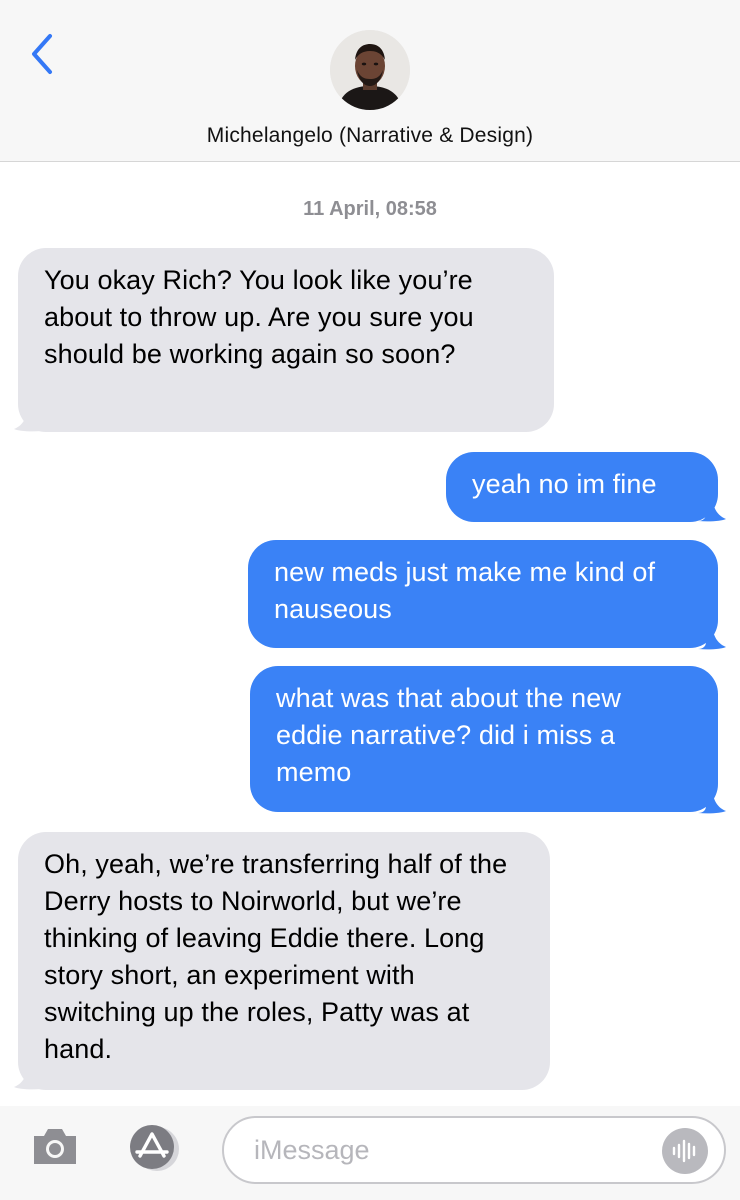 Image resolution: width=740 pixels, height=1200 pixels. I want to click on contact-name: Michelangelo (Narrative & Design), so click(370, 136).